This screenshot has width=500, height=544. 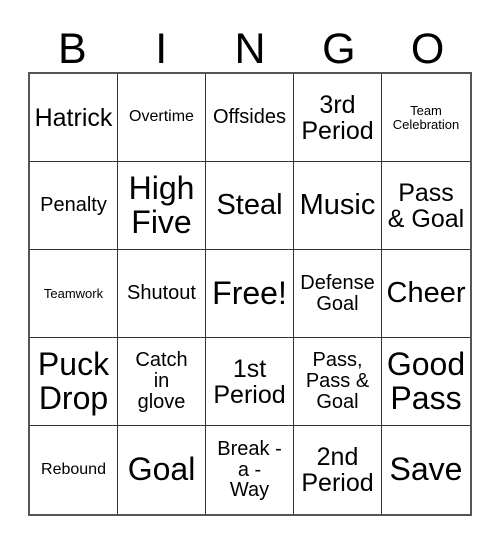 I want to click on bingo-cell: Save, so click(x=426, y=470).